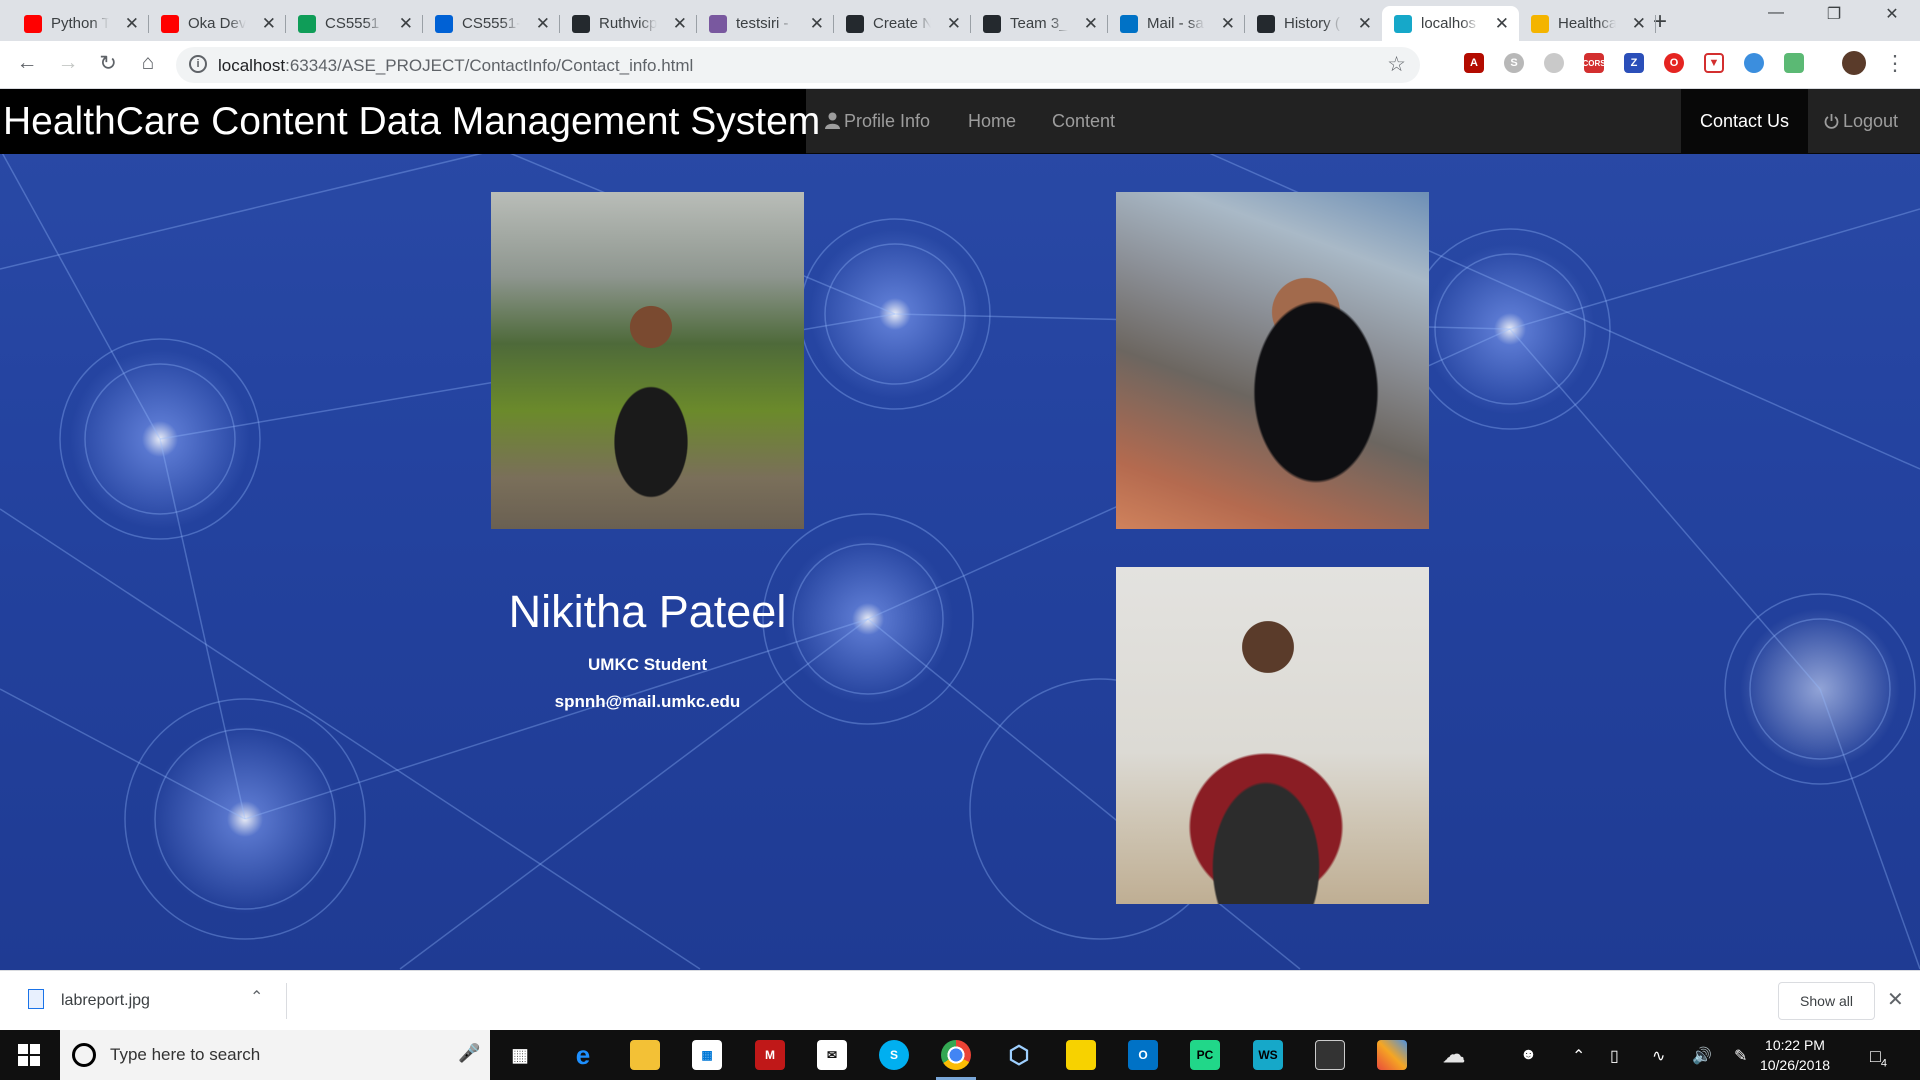 This screenshot has height=1080, width=1920. Describe the element at coordinates (1330, 1055) in the screenshot. I see `terminal-icon` at that location.